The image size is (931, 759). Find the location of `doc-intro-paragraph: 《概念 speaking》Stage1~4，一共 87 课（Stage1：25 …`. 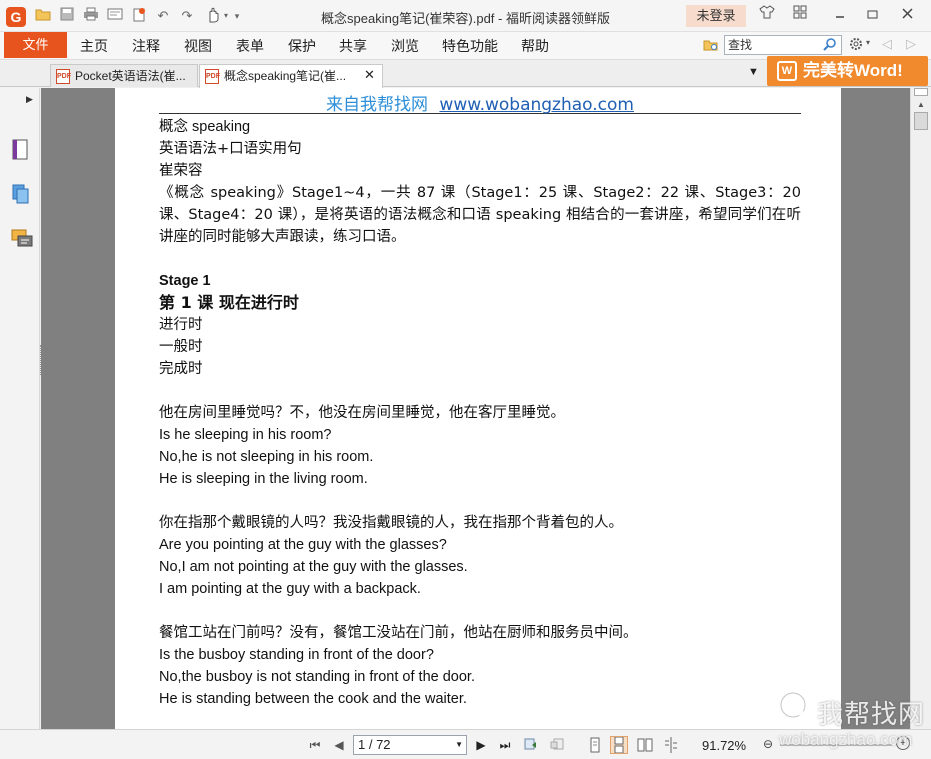

doc-intro-paragraph: 《概念 speaking》Stage1~4，一共 87 课（Stage1：25 … is located at coordinates (480, 215).